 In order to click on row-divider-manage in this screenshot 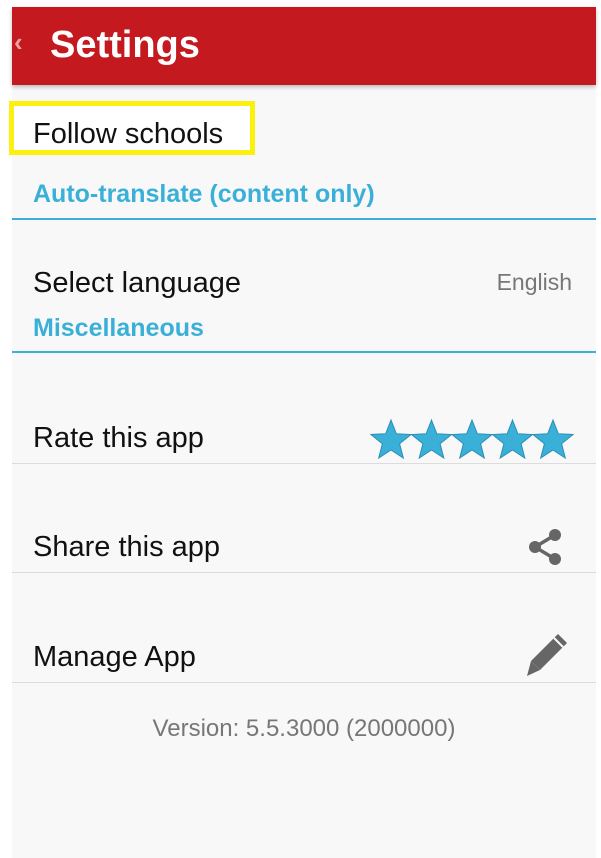, I will do `click(304, 682)`.